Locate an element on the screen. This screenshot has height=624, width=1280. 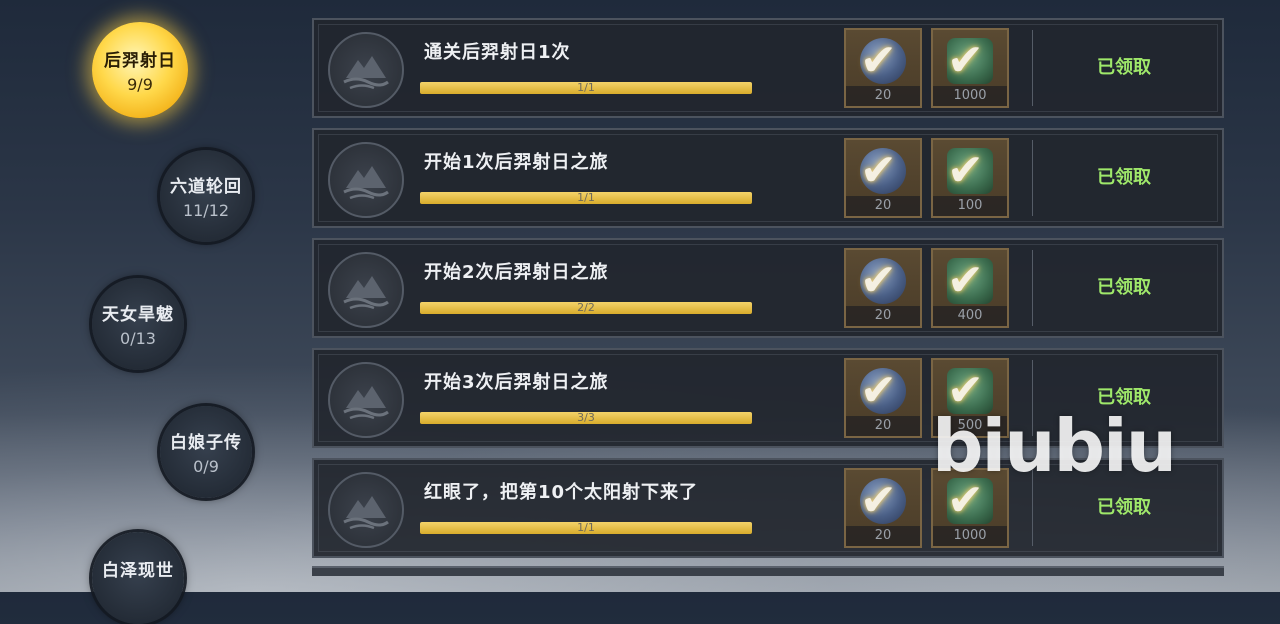
list-scroll-edge is located at coordinates (768, 571).